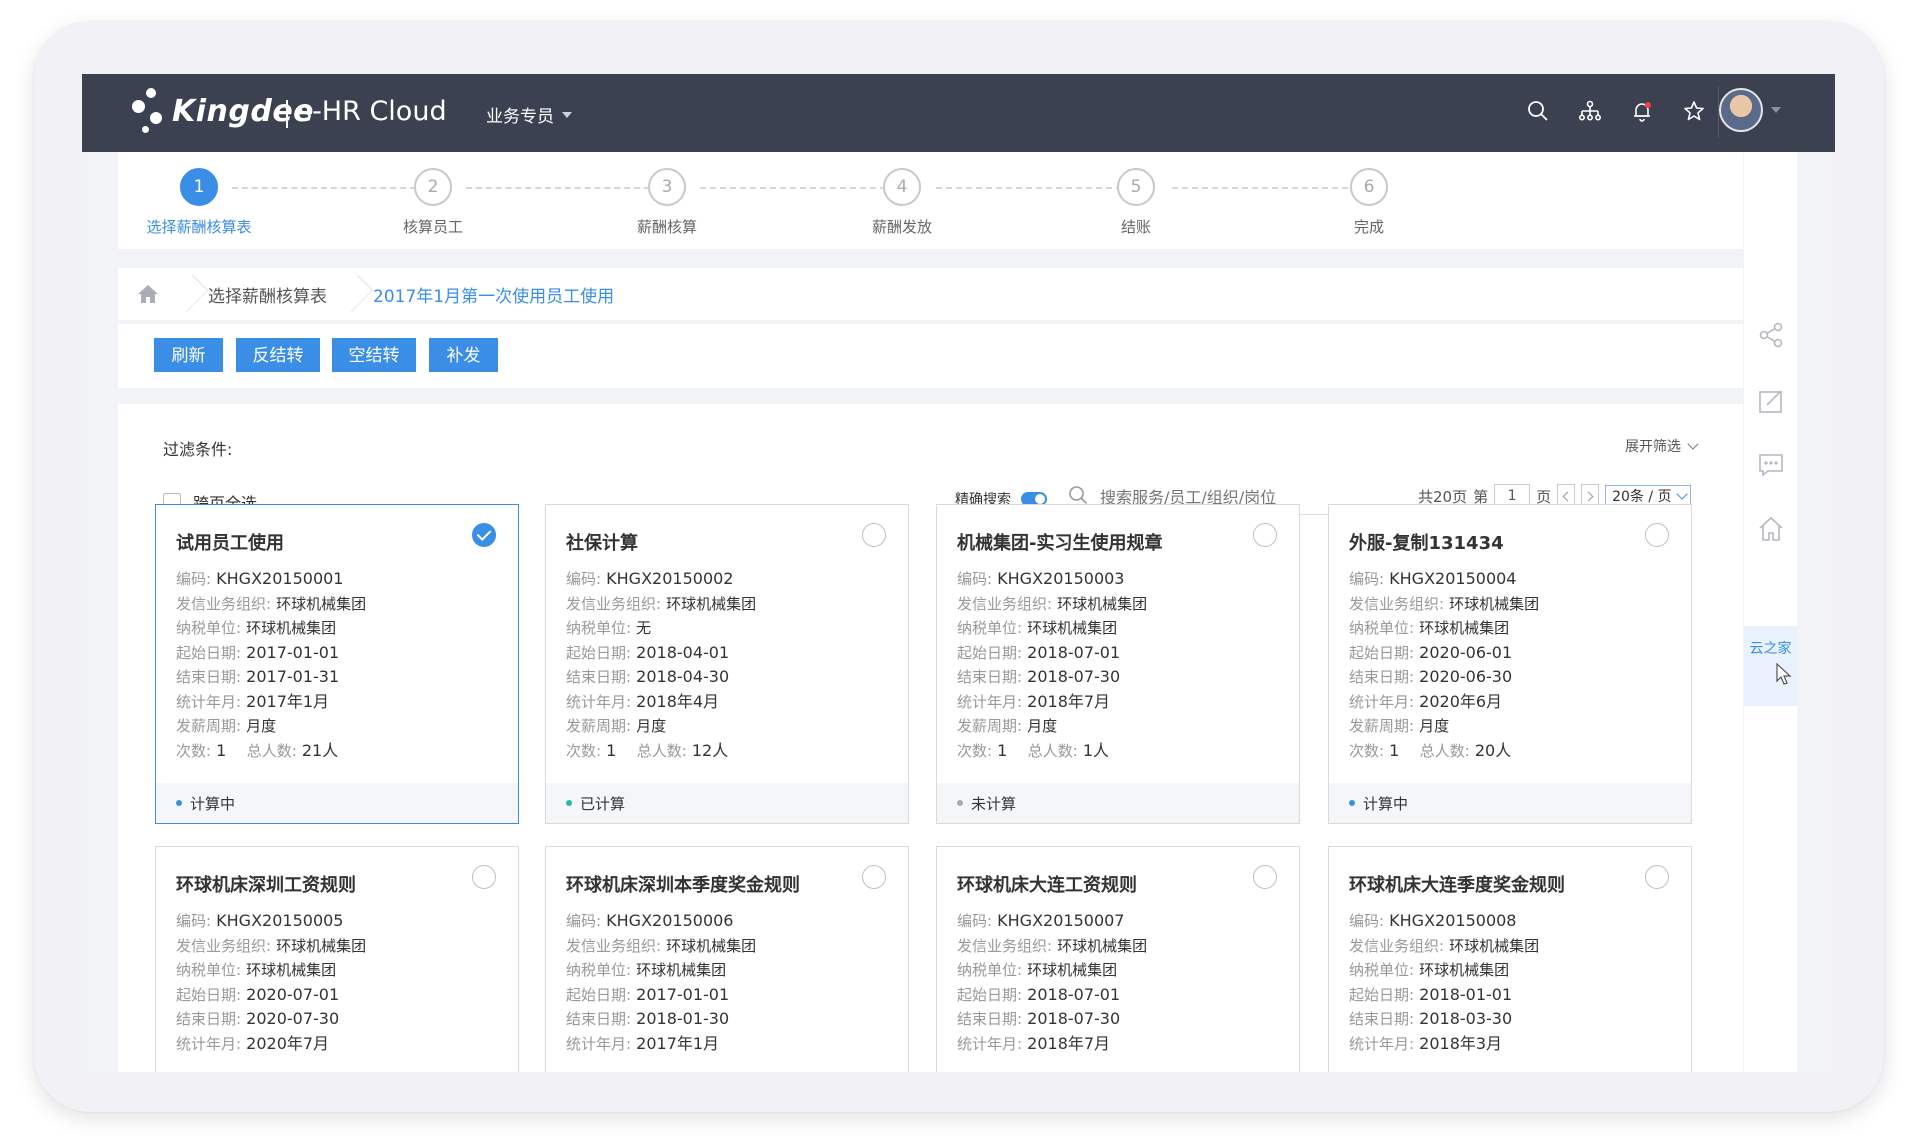  What do you see at coordinates (1771, 335) in the screenshot?
I see `share-icon` at bounding box center [1771, 335].